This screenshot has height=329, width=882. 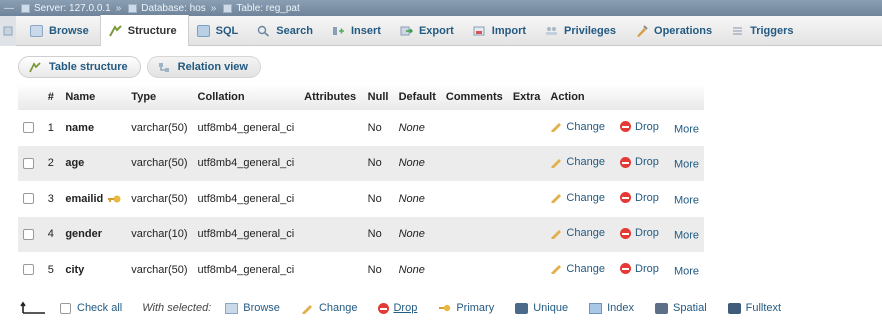 I want to click on check-all-checkbox, so click(x=65, y=308).